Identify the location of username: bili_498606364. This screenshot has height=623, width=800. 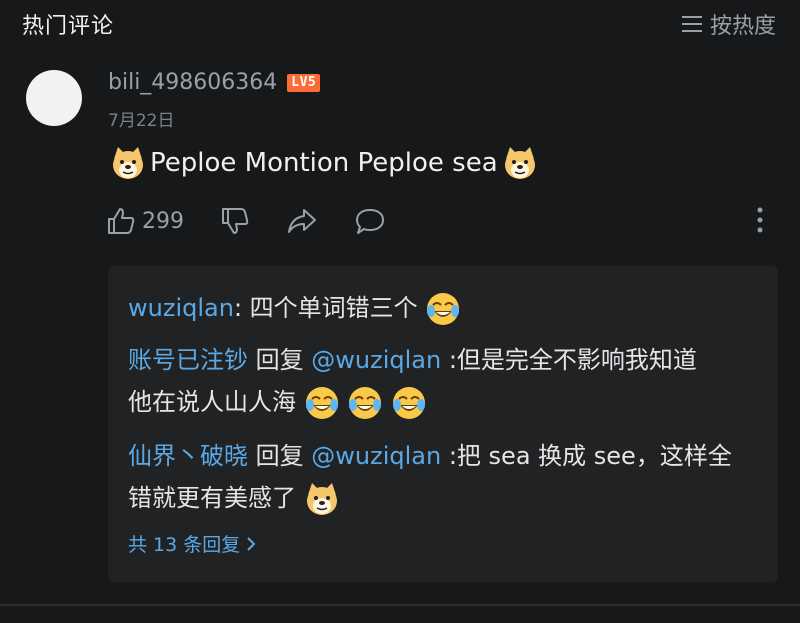
(192, 82).